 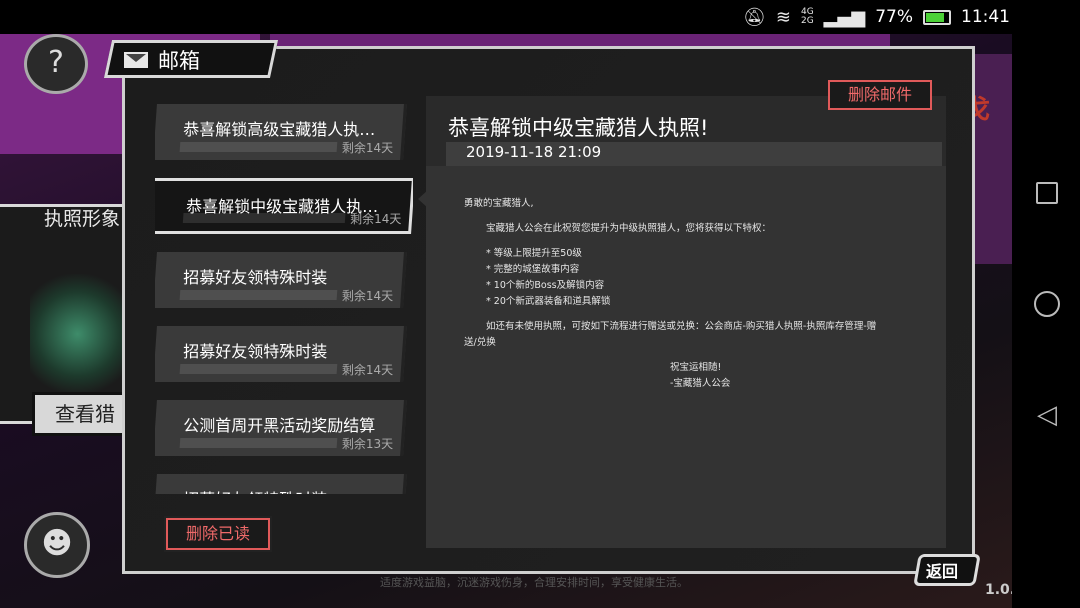 I want to click on mail-greeting: 勇敢的宝藏猎人,, so click(x=499, y=203).